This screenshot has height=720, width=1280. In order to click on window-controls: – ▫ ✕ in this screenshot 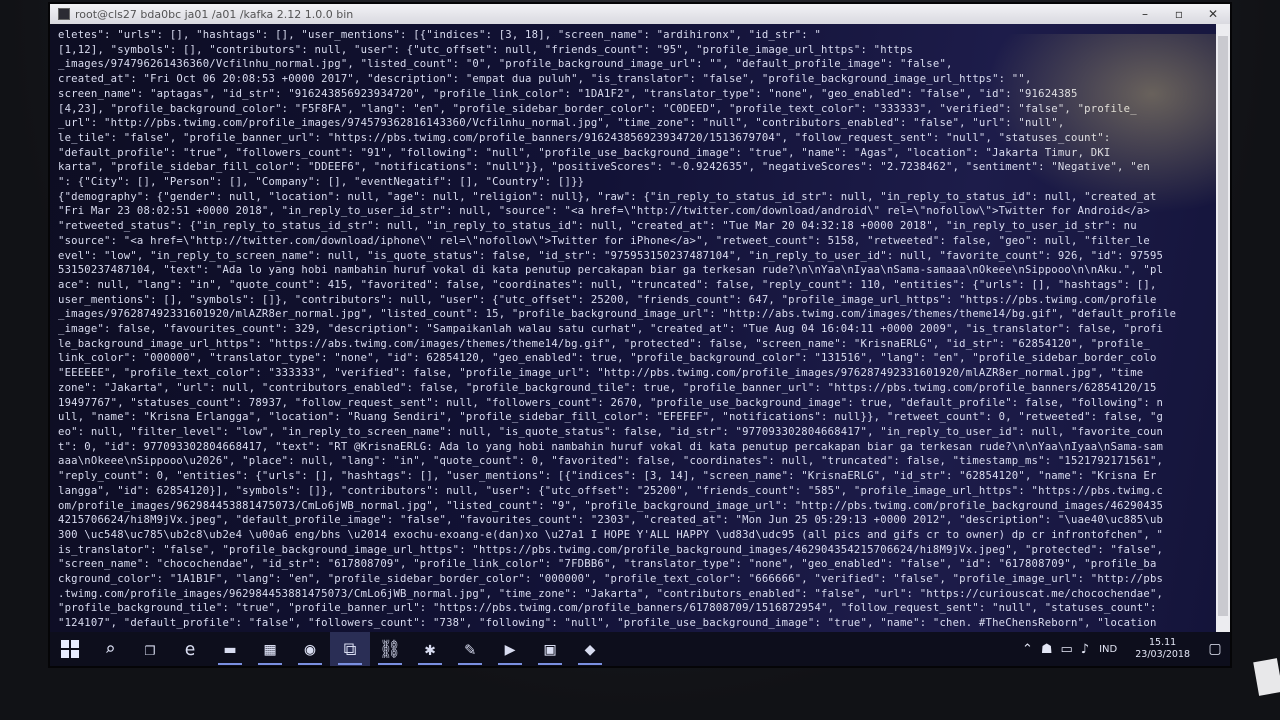, I will do `click(1179, 14)`.